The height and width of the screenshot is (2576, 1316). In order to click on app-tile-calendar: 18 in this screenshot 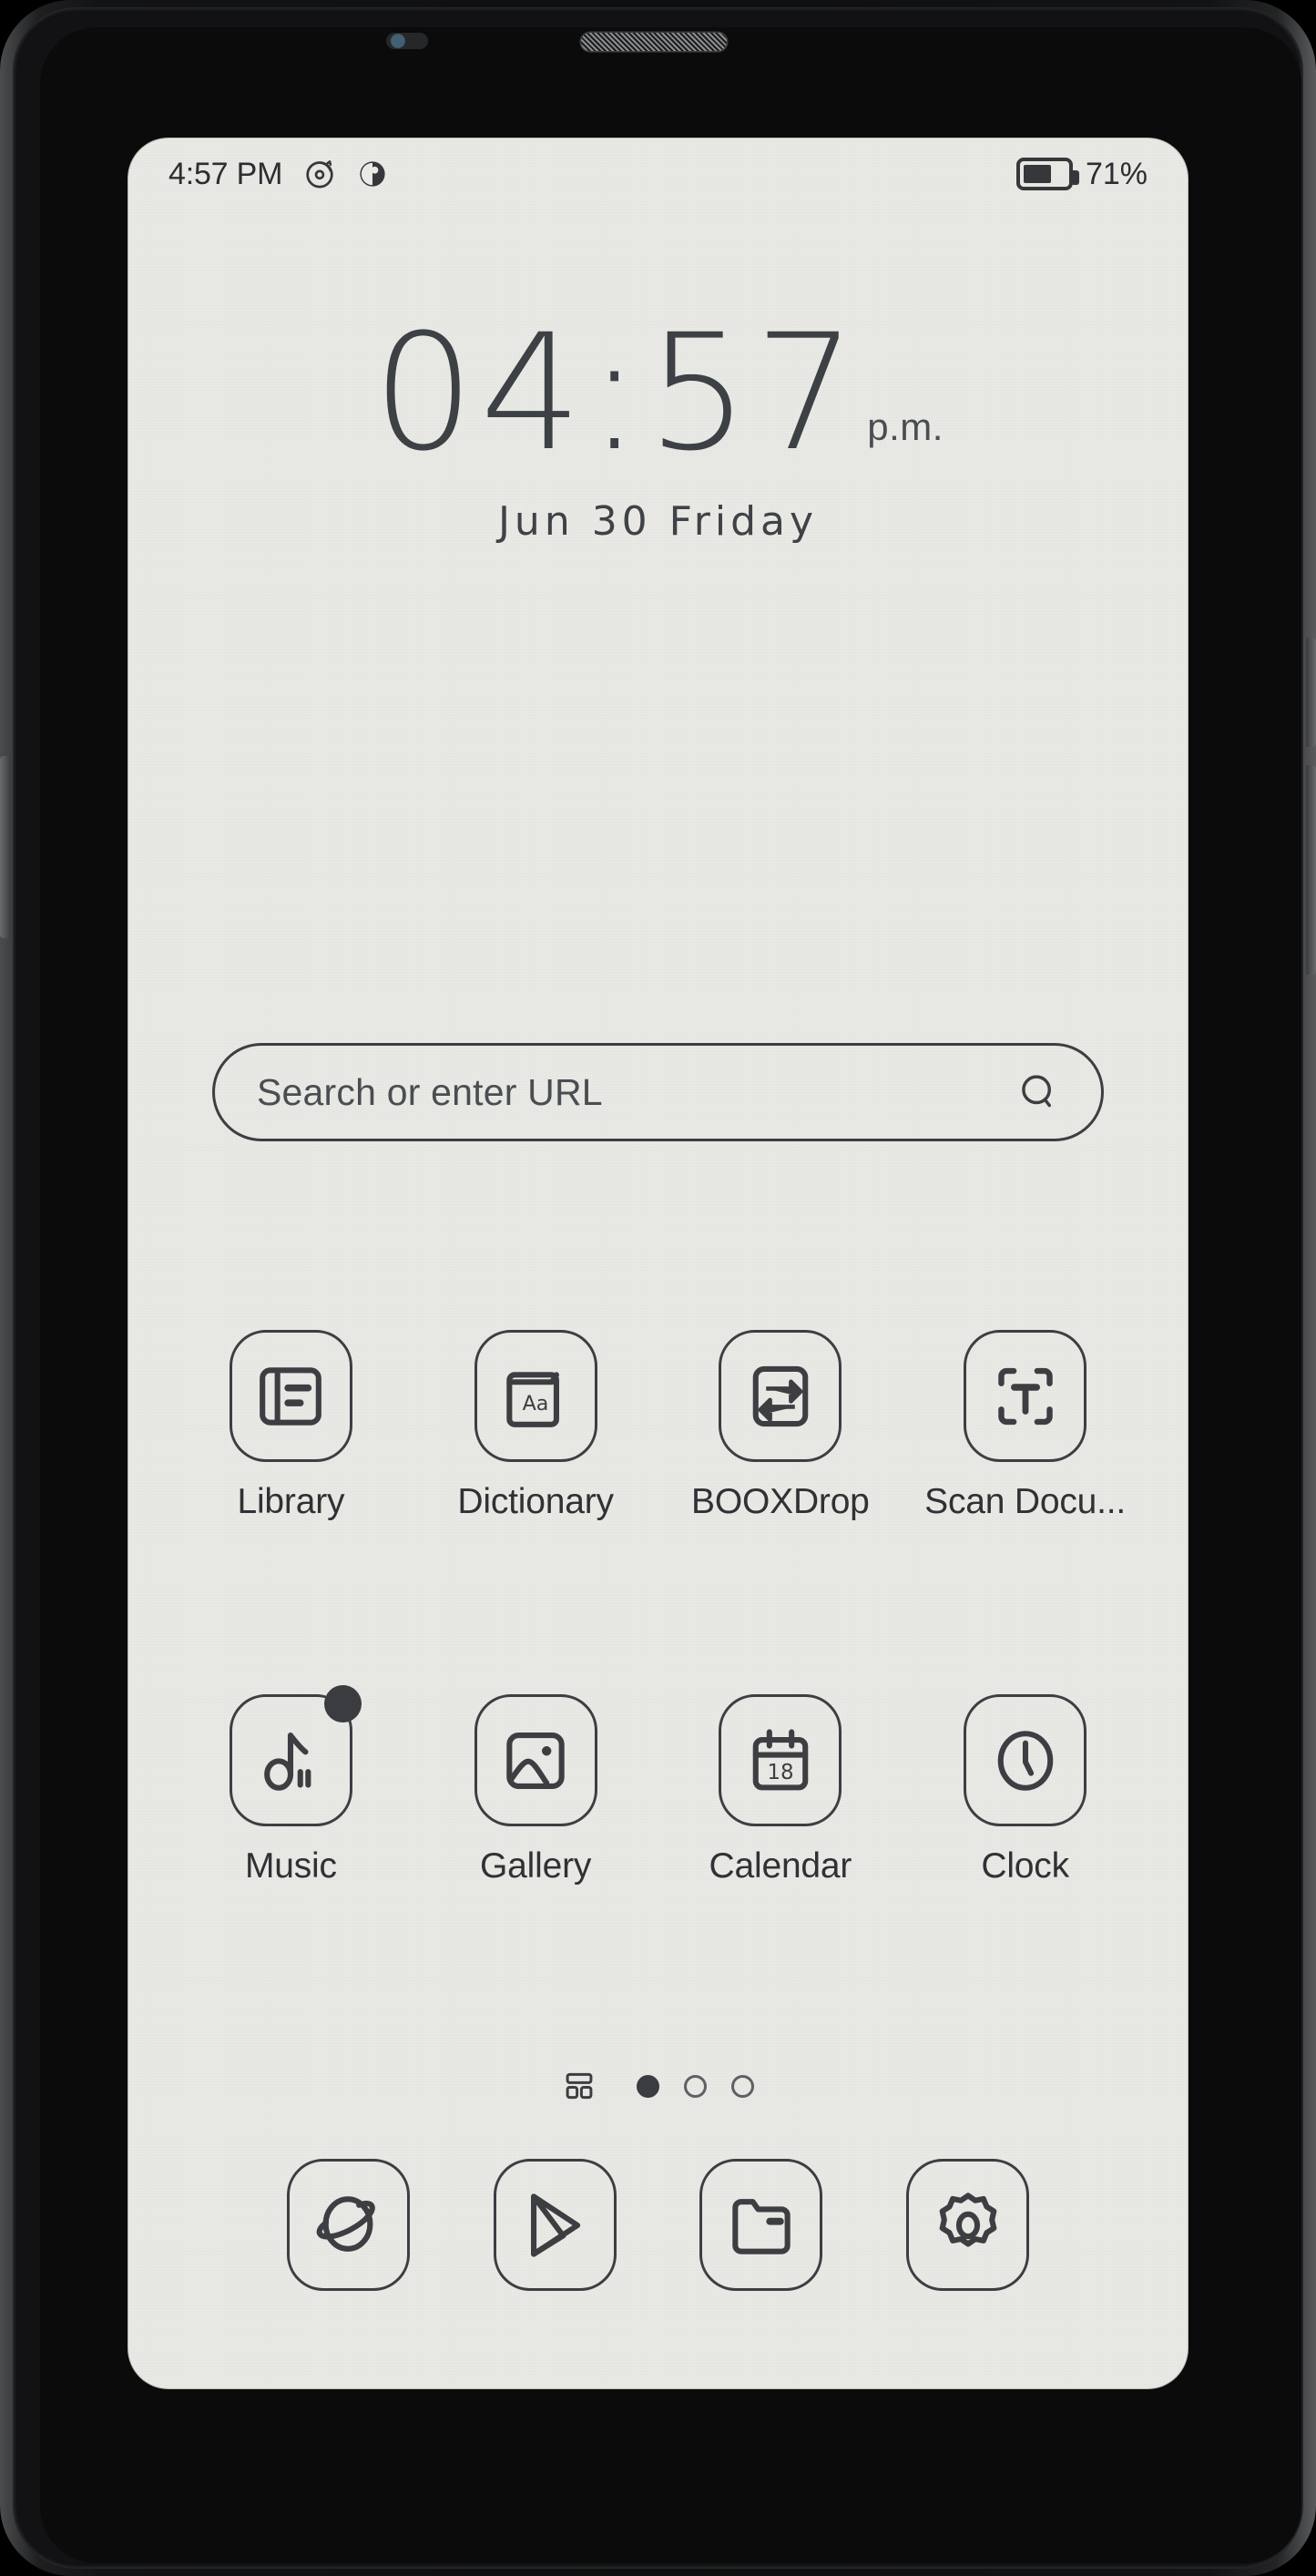, I will do `click(780, 1760)`.